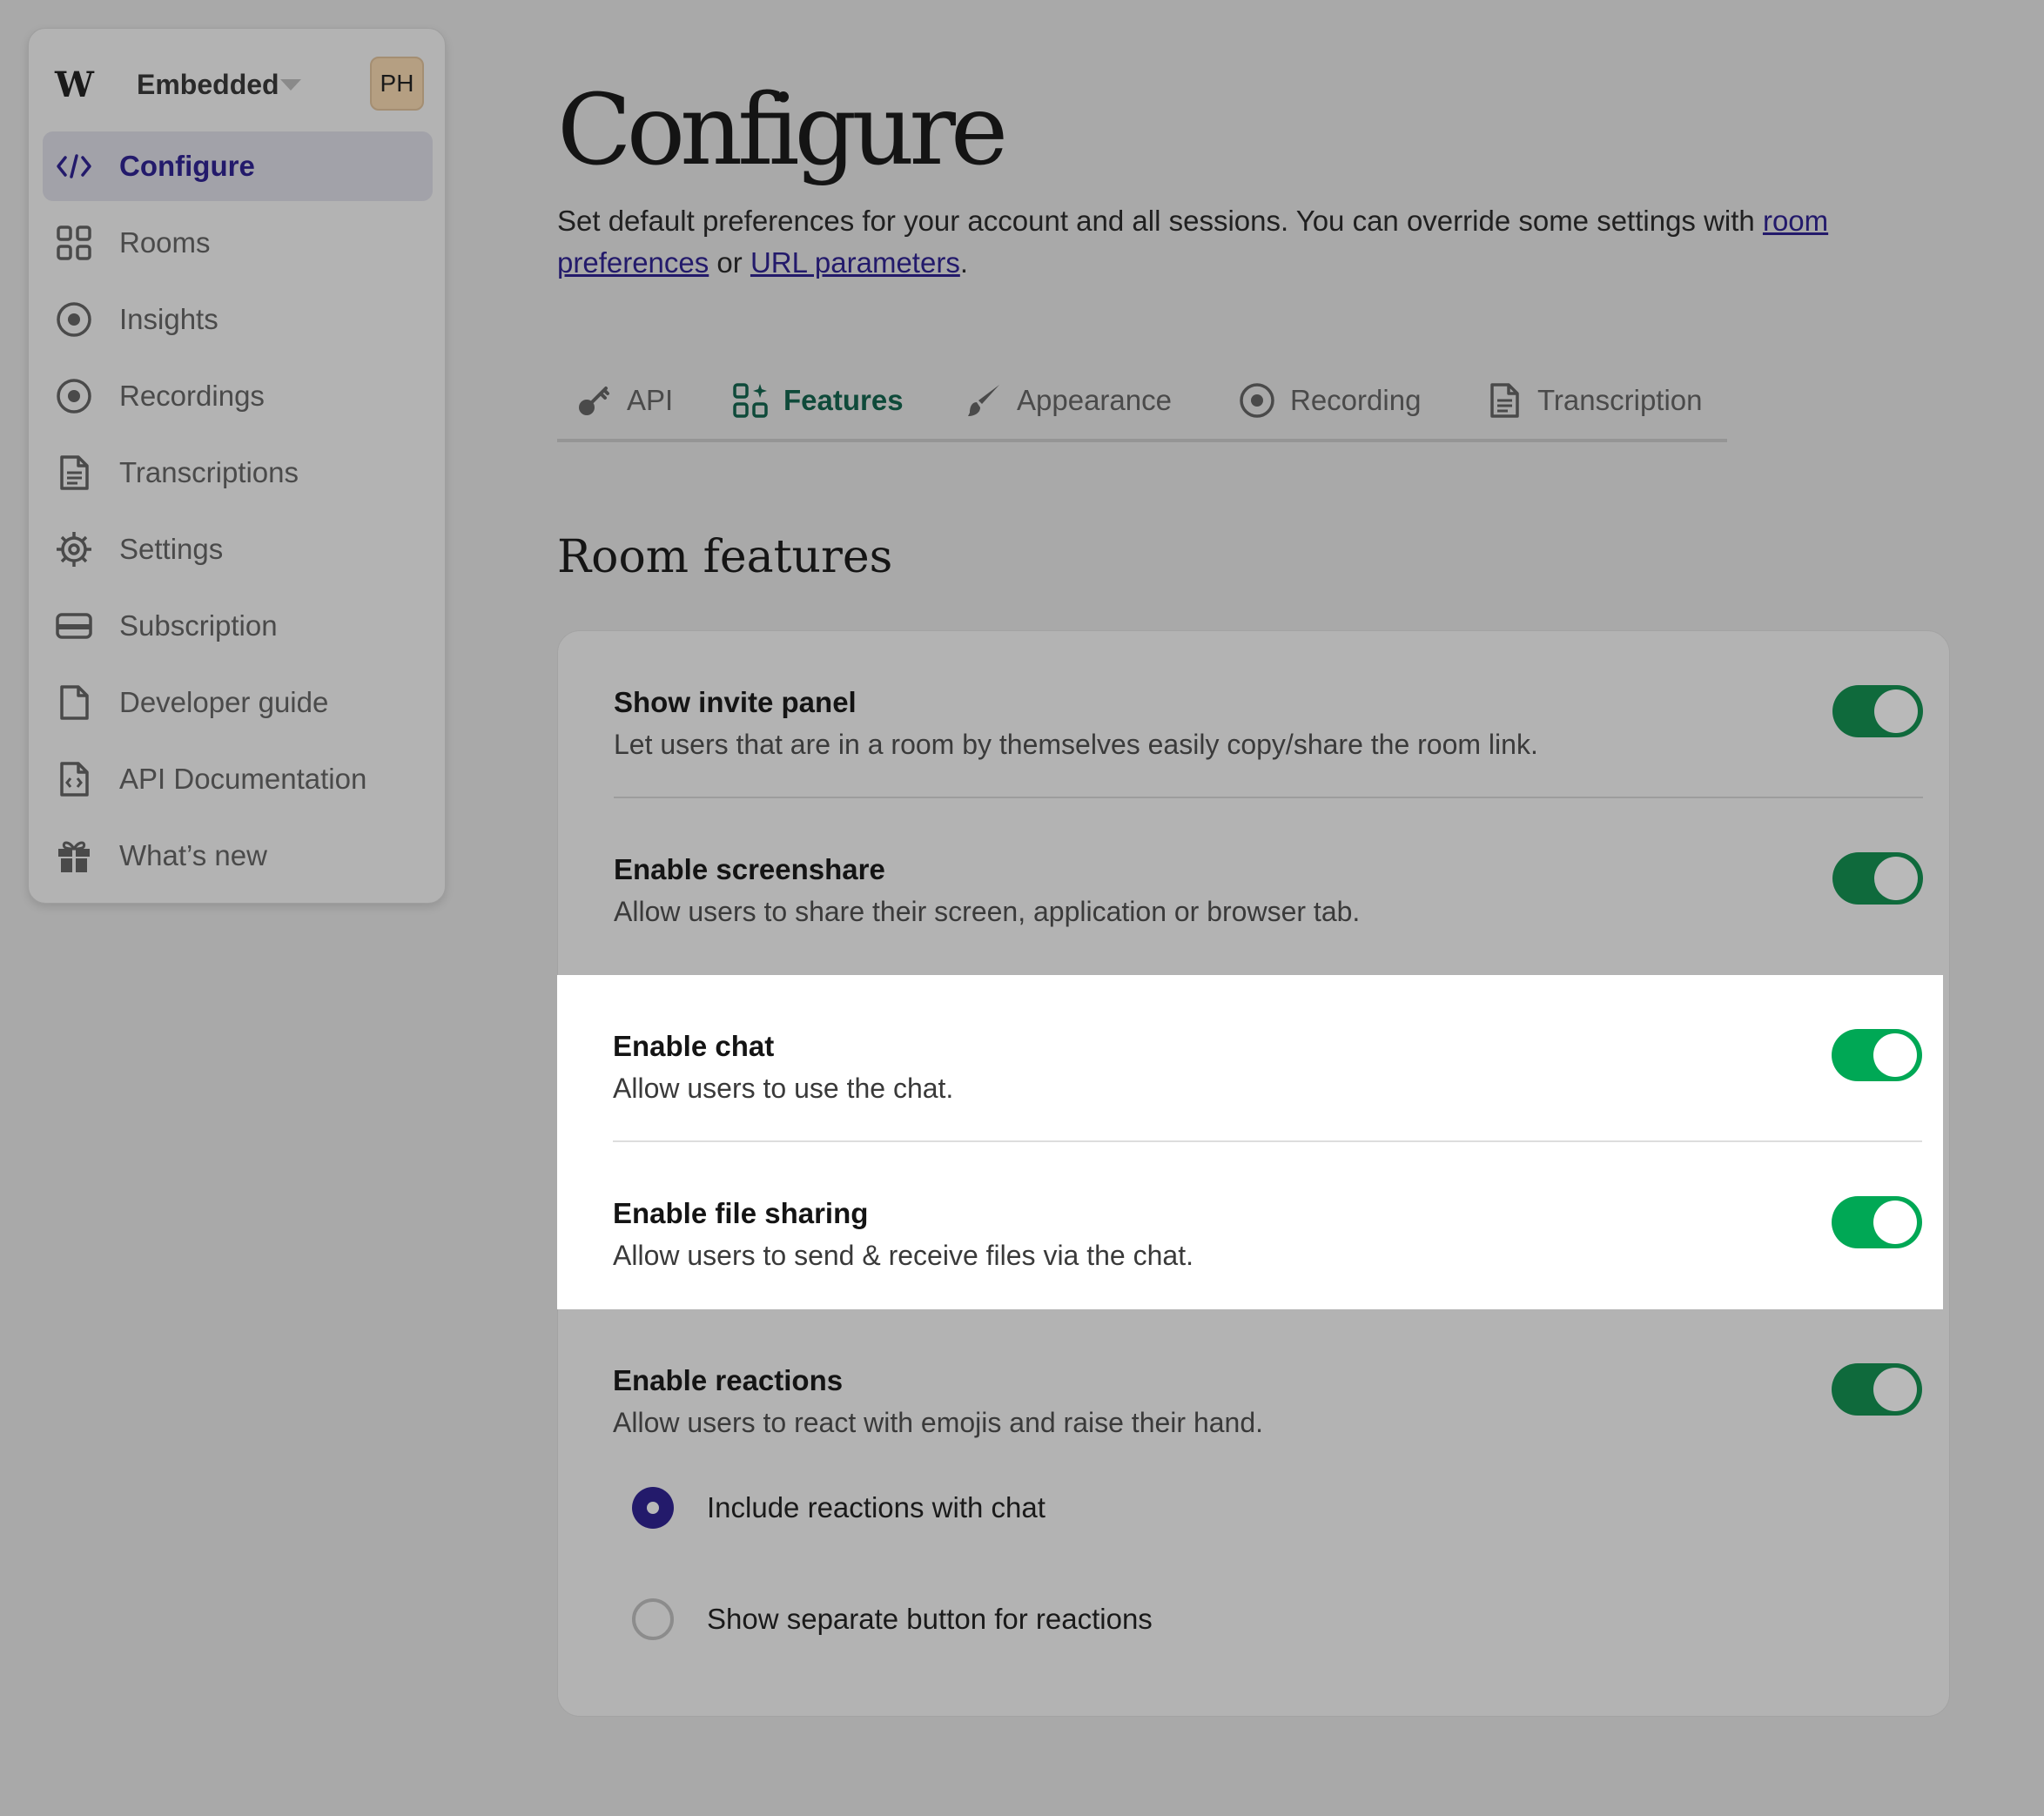 The height and width of the screenshot is (1816, 2044). I want to click on avatar: PH, so click(397, 84).